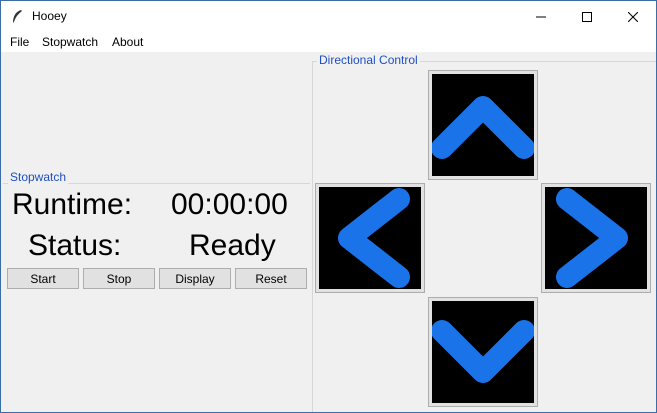 The width and height of the screenshot is (657, 413). I want to click on runtime-label: Runtime:, so click(72, 204).